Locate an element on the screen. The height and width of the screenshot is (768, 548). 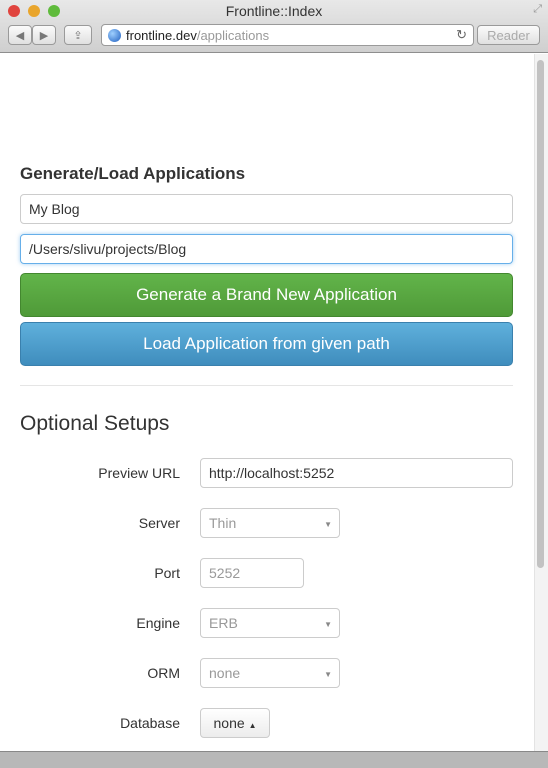
engine-label: Engine is located at coordinates (158, 623).